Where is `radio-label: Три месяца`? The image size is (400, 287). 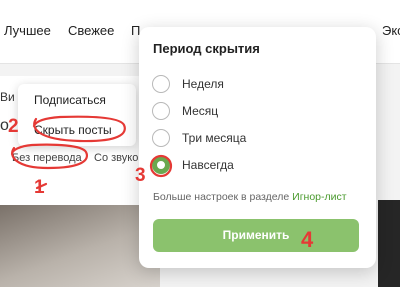 radio-label: Три месяца is located at coordinates (214, 138).